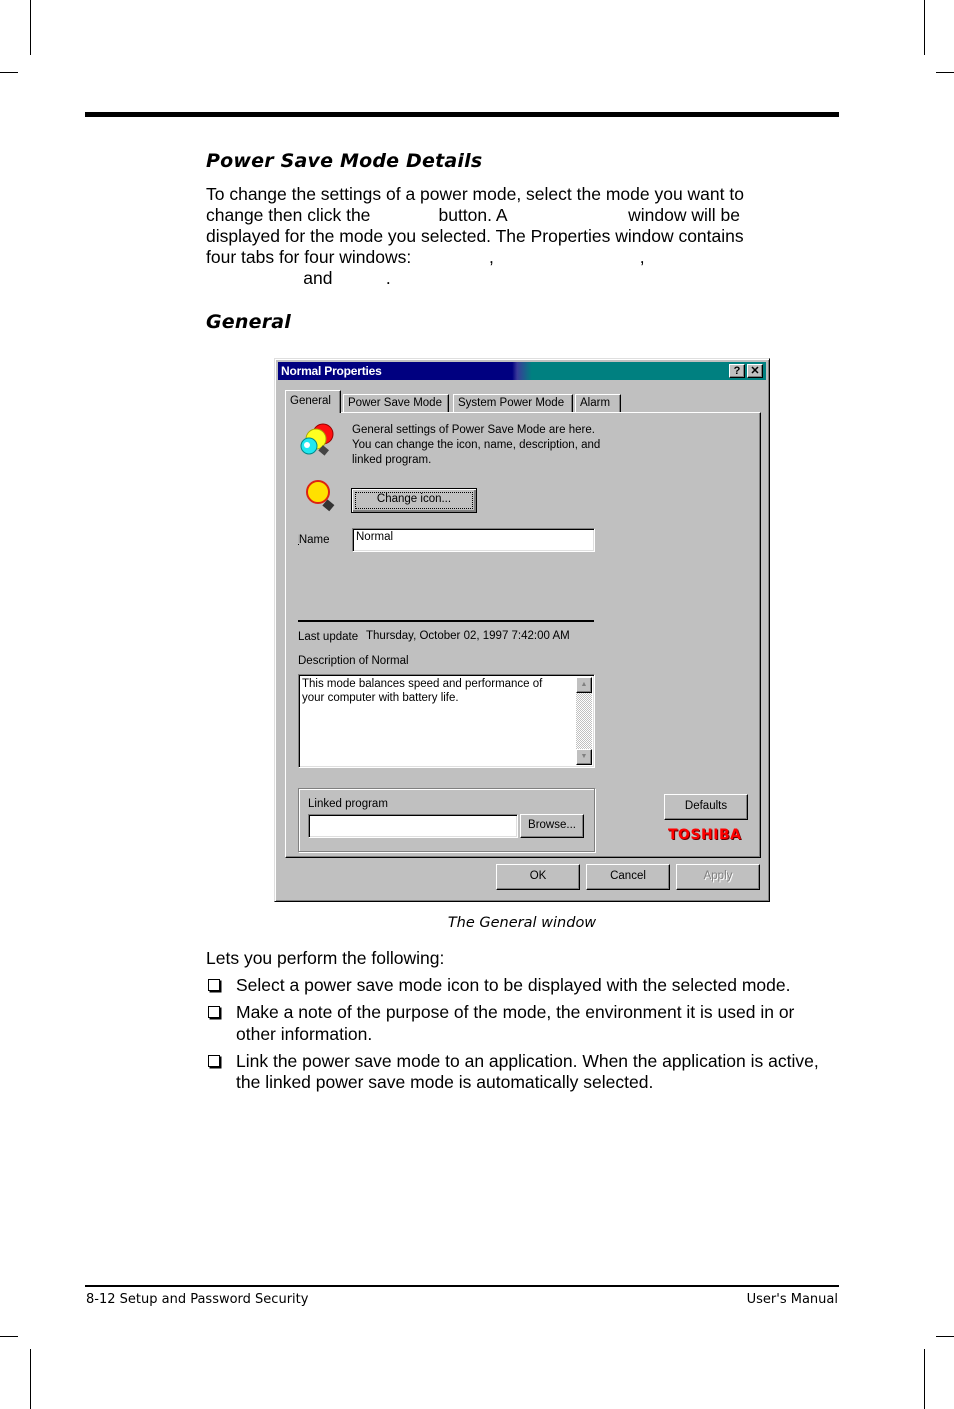 This screenshot has height=1409, width=954. I want to click on tab-system-power-mode: System Power Mode, so click(513, 403).